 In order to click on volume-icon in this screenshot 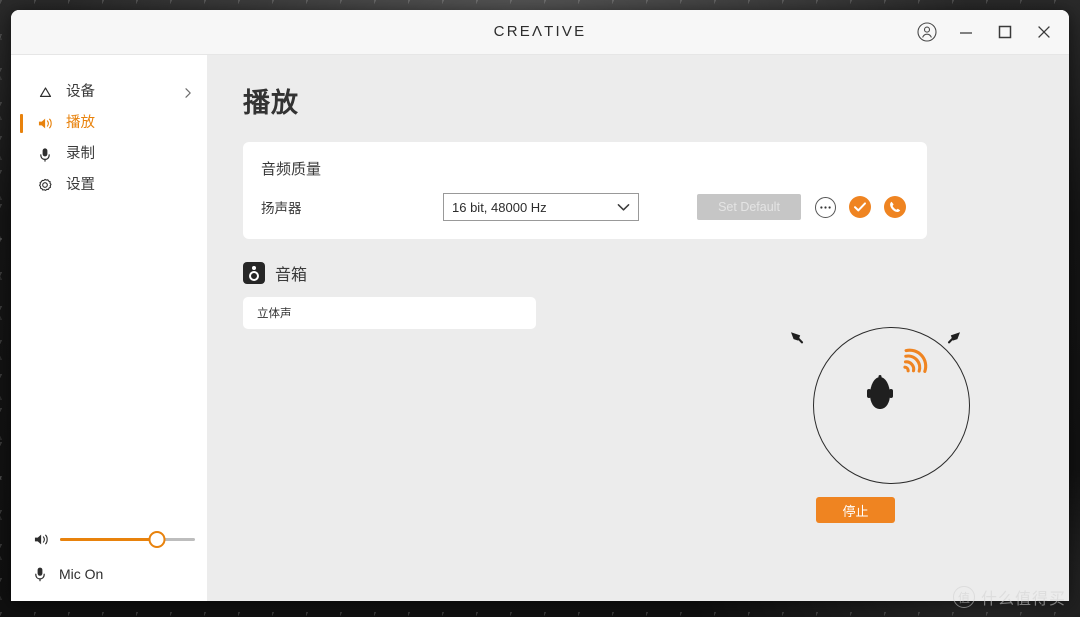, I will do `click(41, 539)`.